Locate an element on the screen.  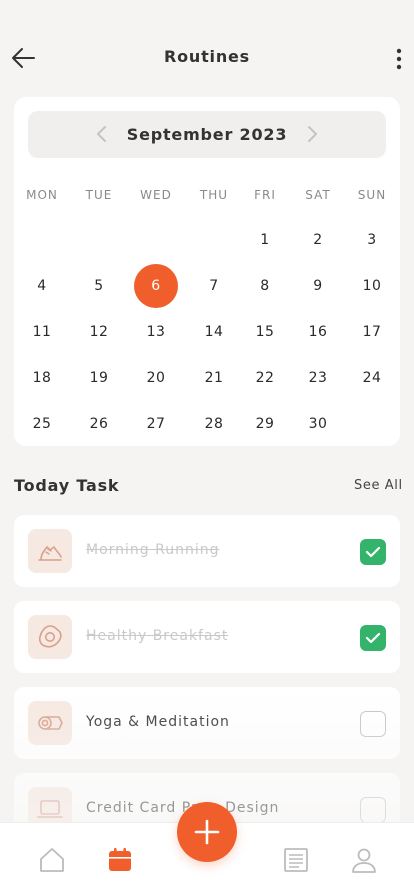
task-label: Morning Running is located at coordinates (153, 550).